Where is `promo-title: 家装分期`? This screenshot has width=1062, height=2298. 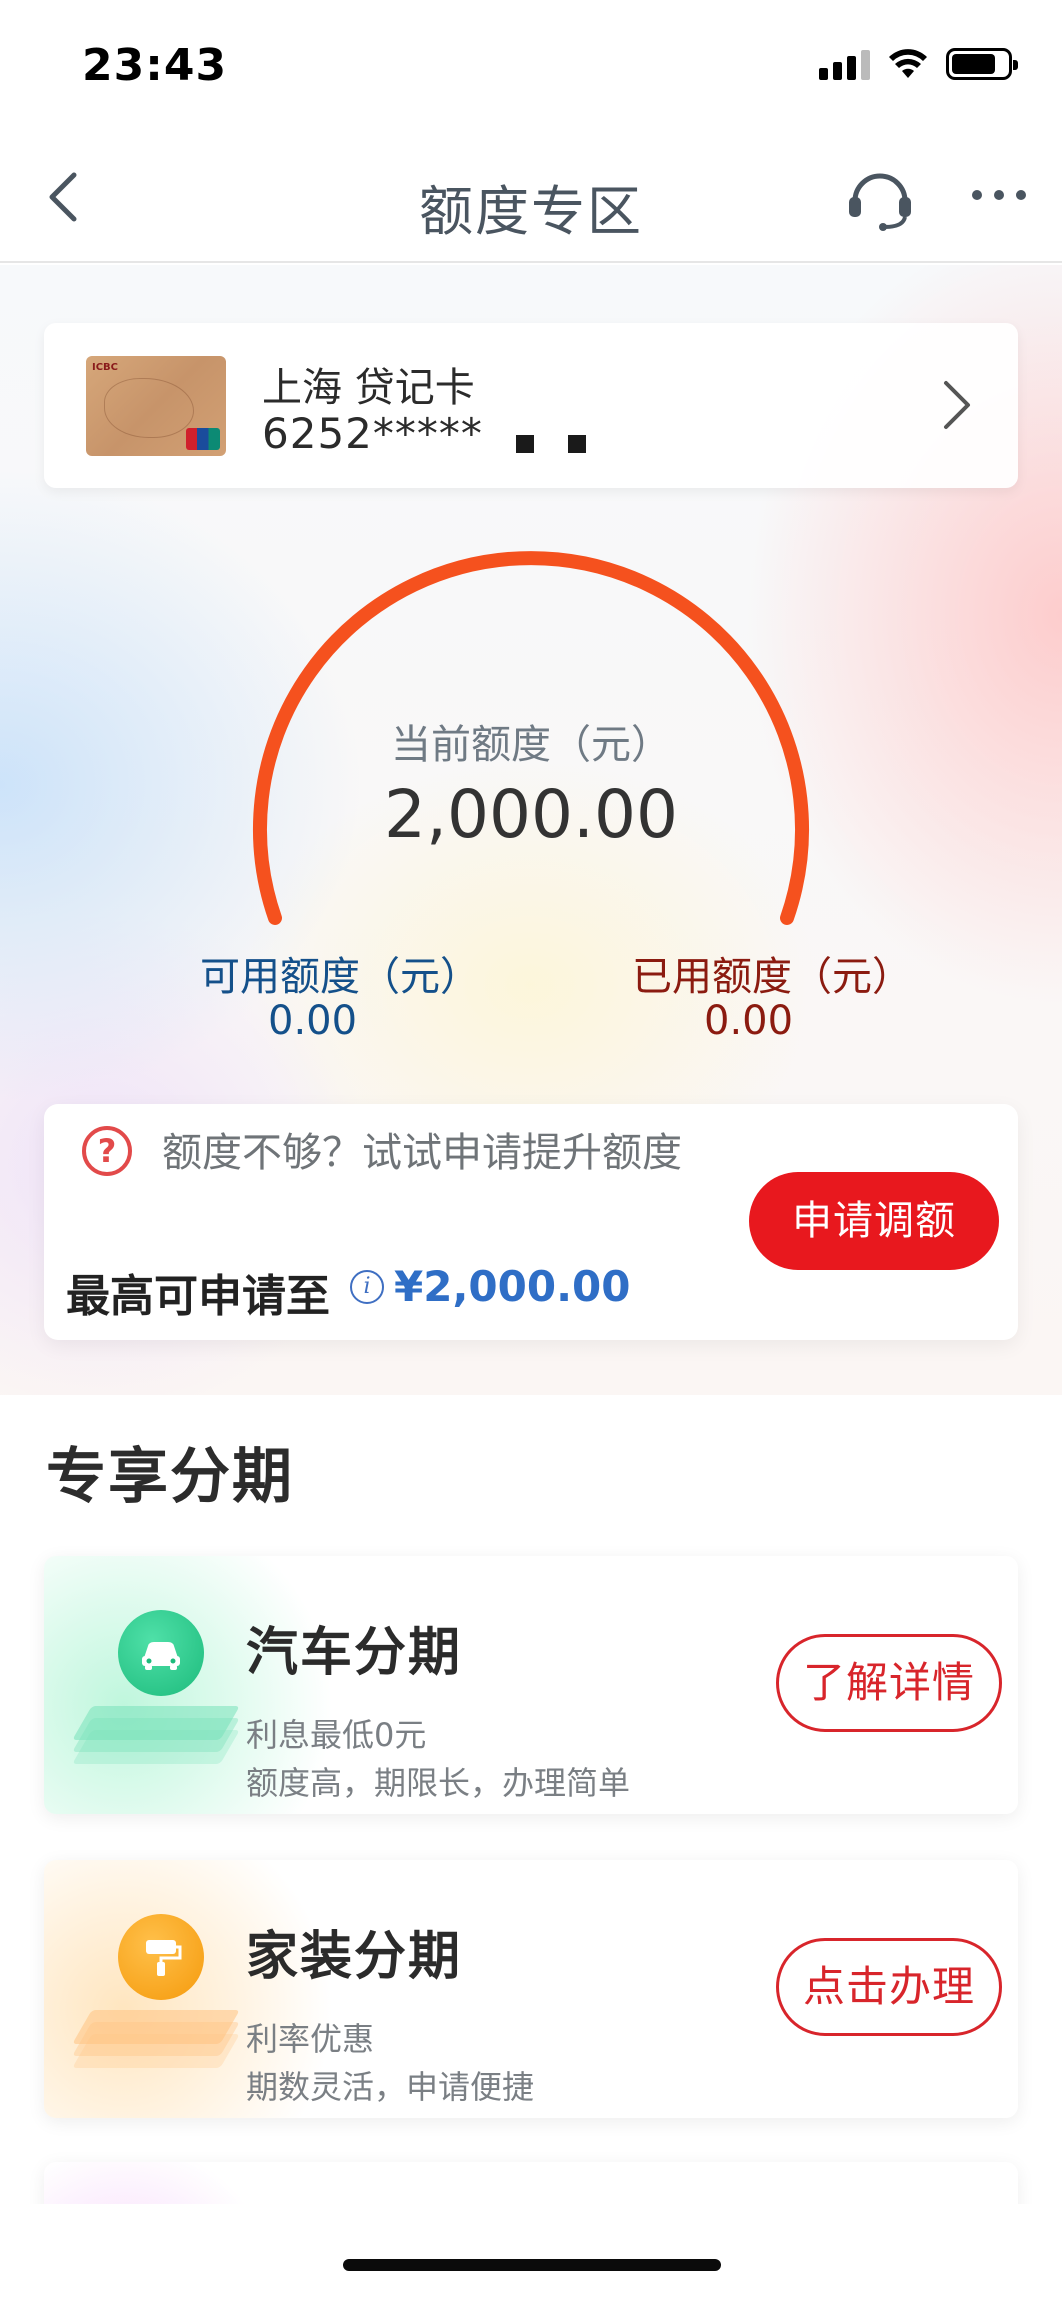 promo-title: 家装分期 is located at coordinates (354, 1957).